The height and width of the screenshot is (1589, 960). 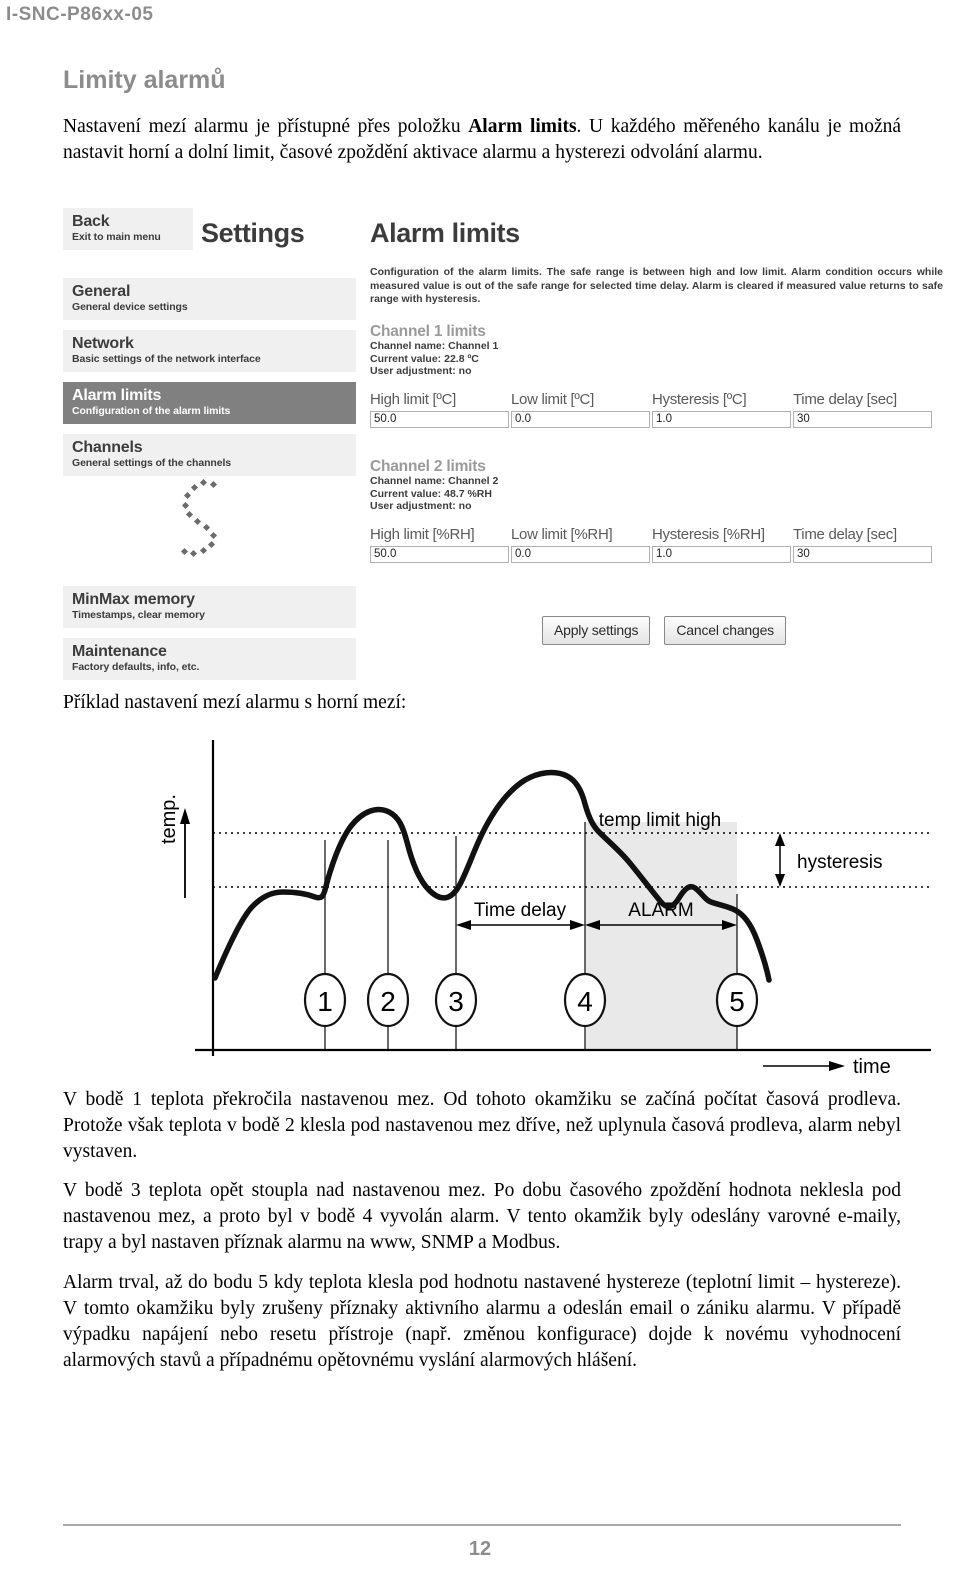 I want to click on sidebar-item-maintenance-title: Maintenance, so click(x=119, y=651).